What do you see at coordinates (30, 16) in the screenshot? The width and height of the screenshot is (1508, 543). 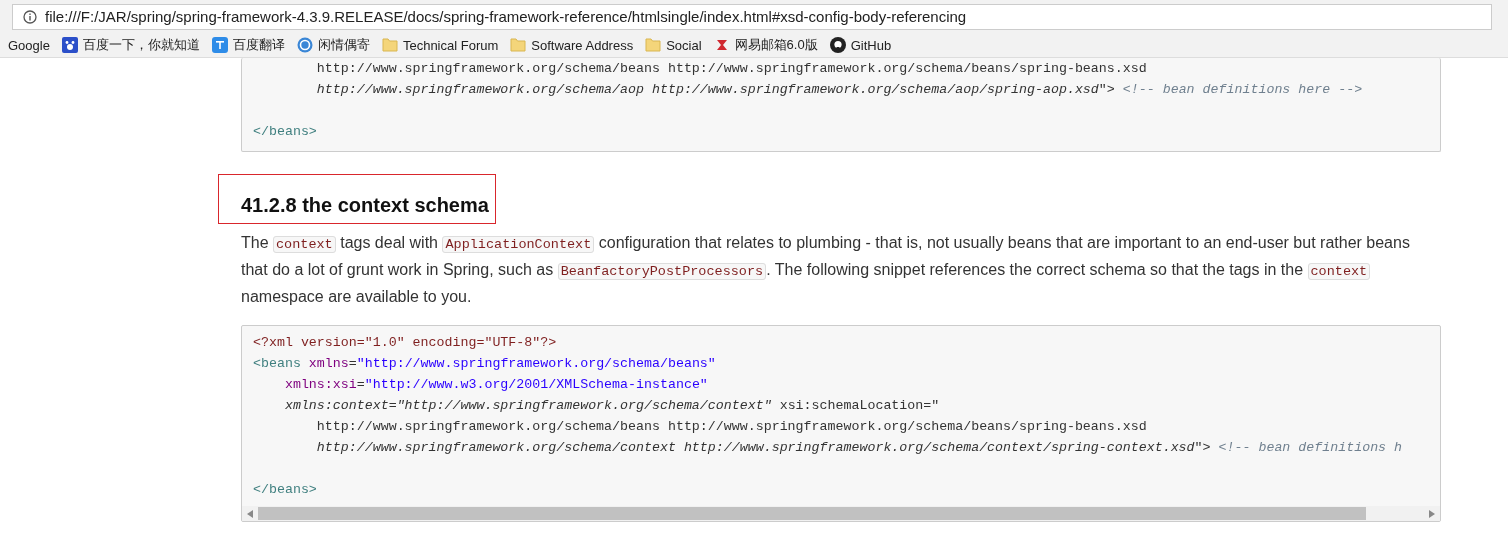 I see `info-icon` at bounding box center [30, 16].